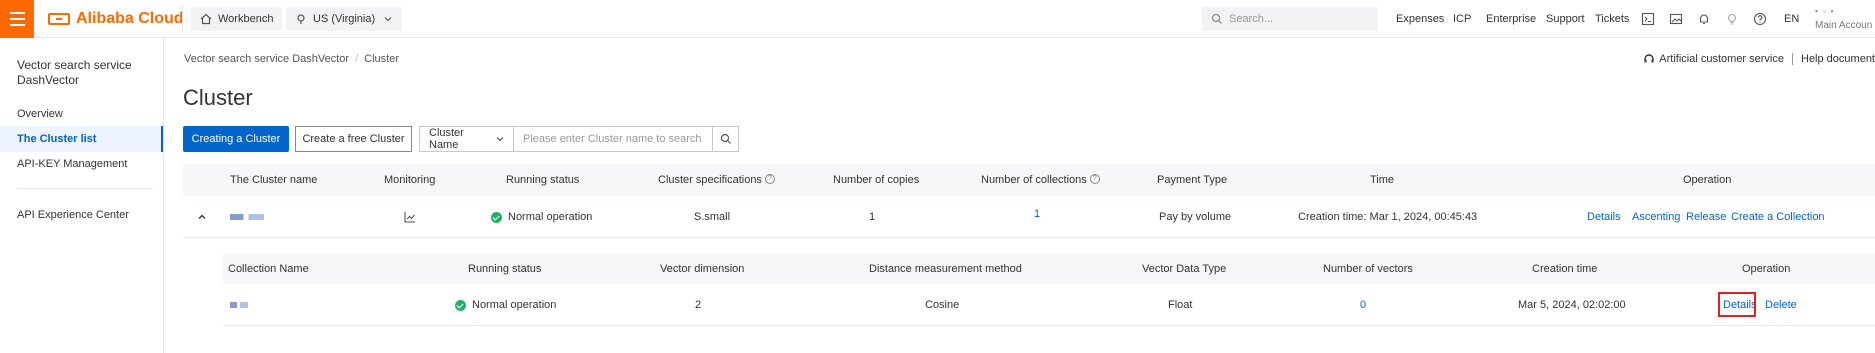 The width and height of the screenshot is (1875, 353). What do you see at coordinates (17, 19) in the screenshot?
I see `menu-icon` at bounding box center [17, 19].